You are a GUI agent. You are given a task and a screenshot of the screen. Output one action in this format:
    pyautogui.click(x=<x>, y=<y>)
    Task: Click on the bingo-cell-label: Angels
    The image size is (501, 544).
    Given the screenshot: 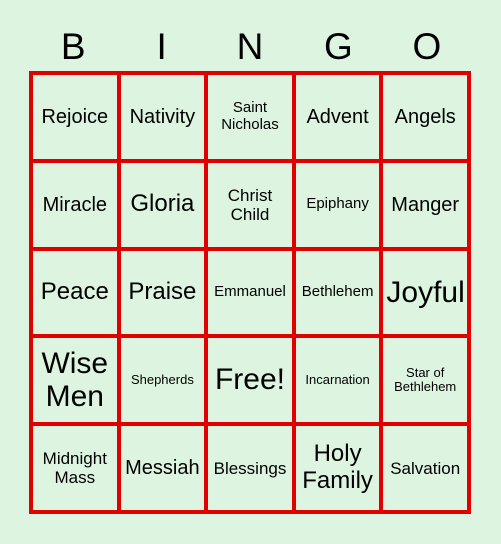 What is the action you would take?
    pyautogui.click(x=425, y=116)
    